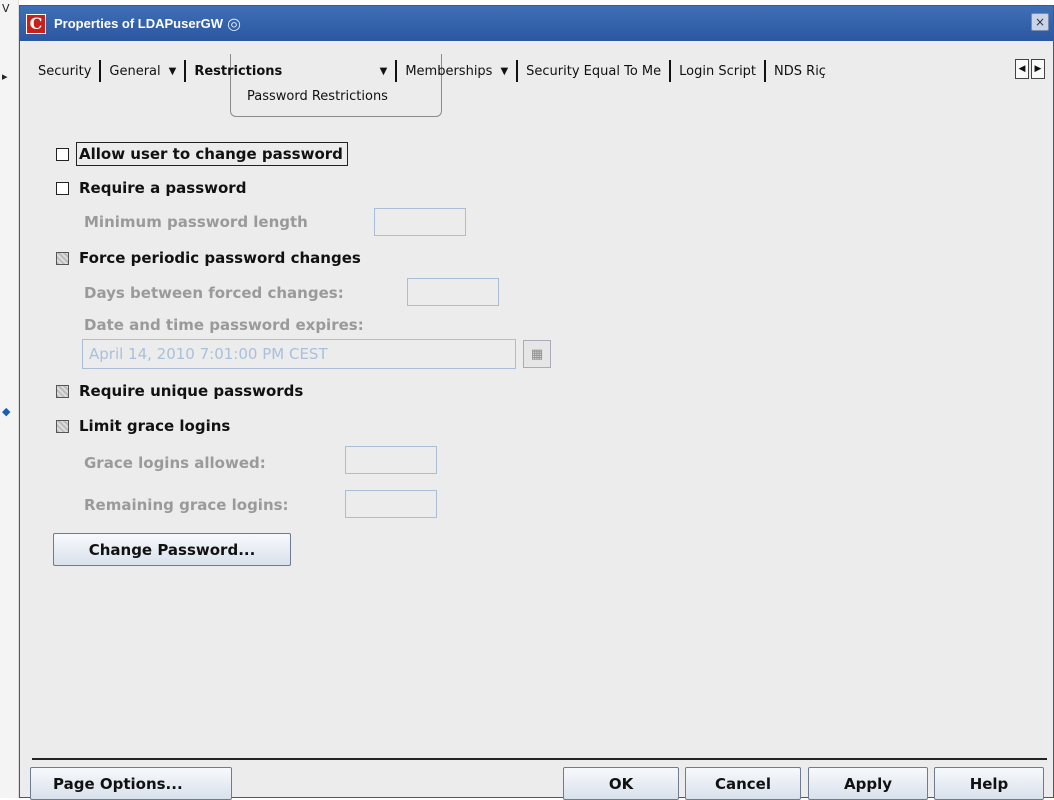 The height and width of the screenshot is (800, 1054). What do you see at coordinates (989, 783) in the screenshot?
I see `help-button: Help` at bounding box center [989, 783].